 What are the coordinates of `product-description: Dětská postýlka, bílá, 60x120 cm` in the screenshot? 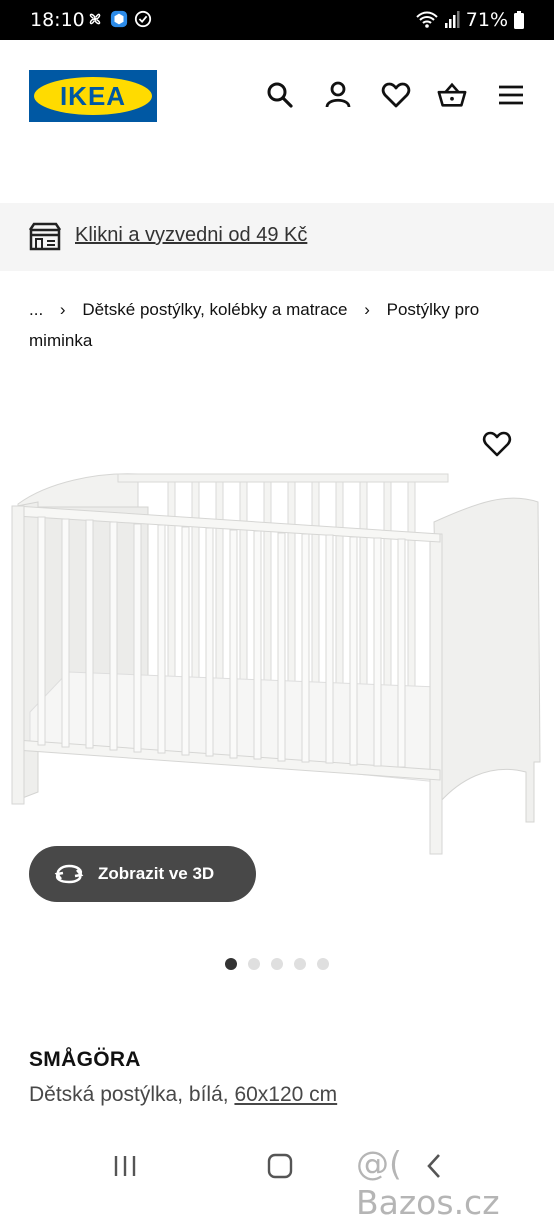 It's located at (183, 1095).